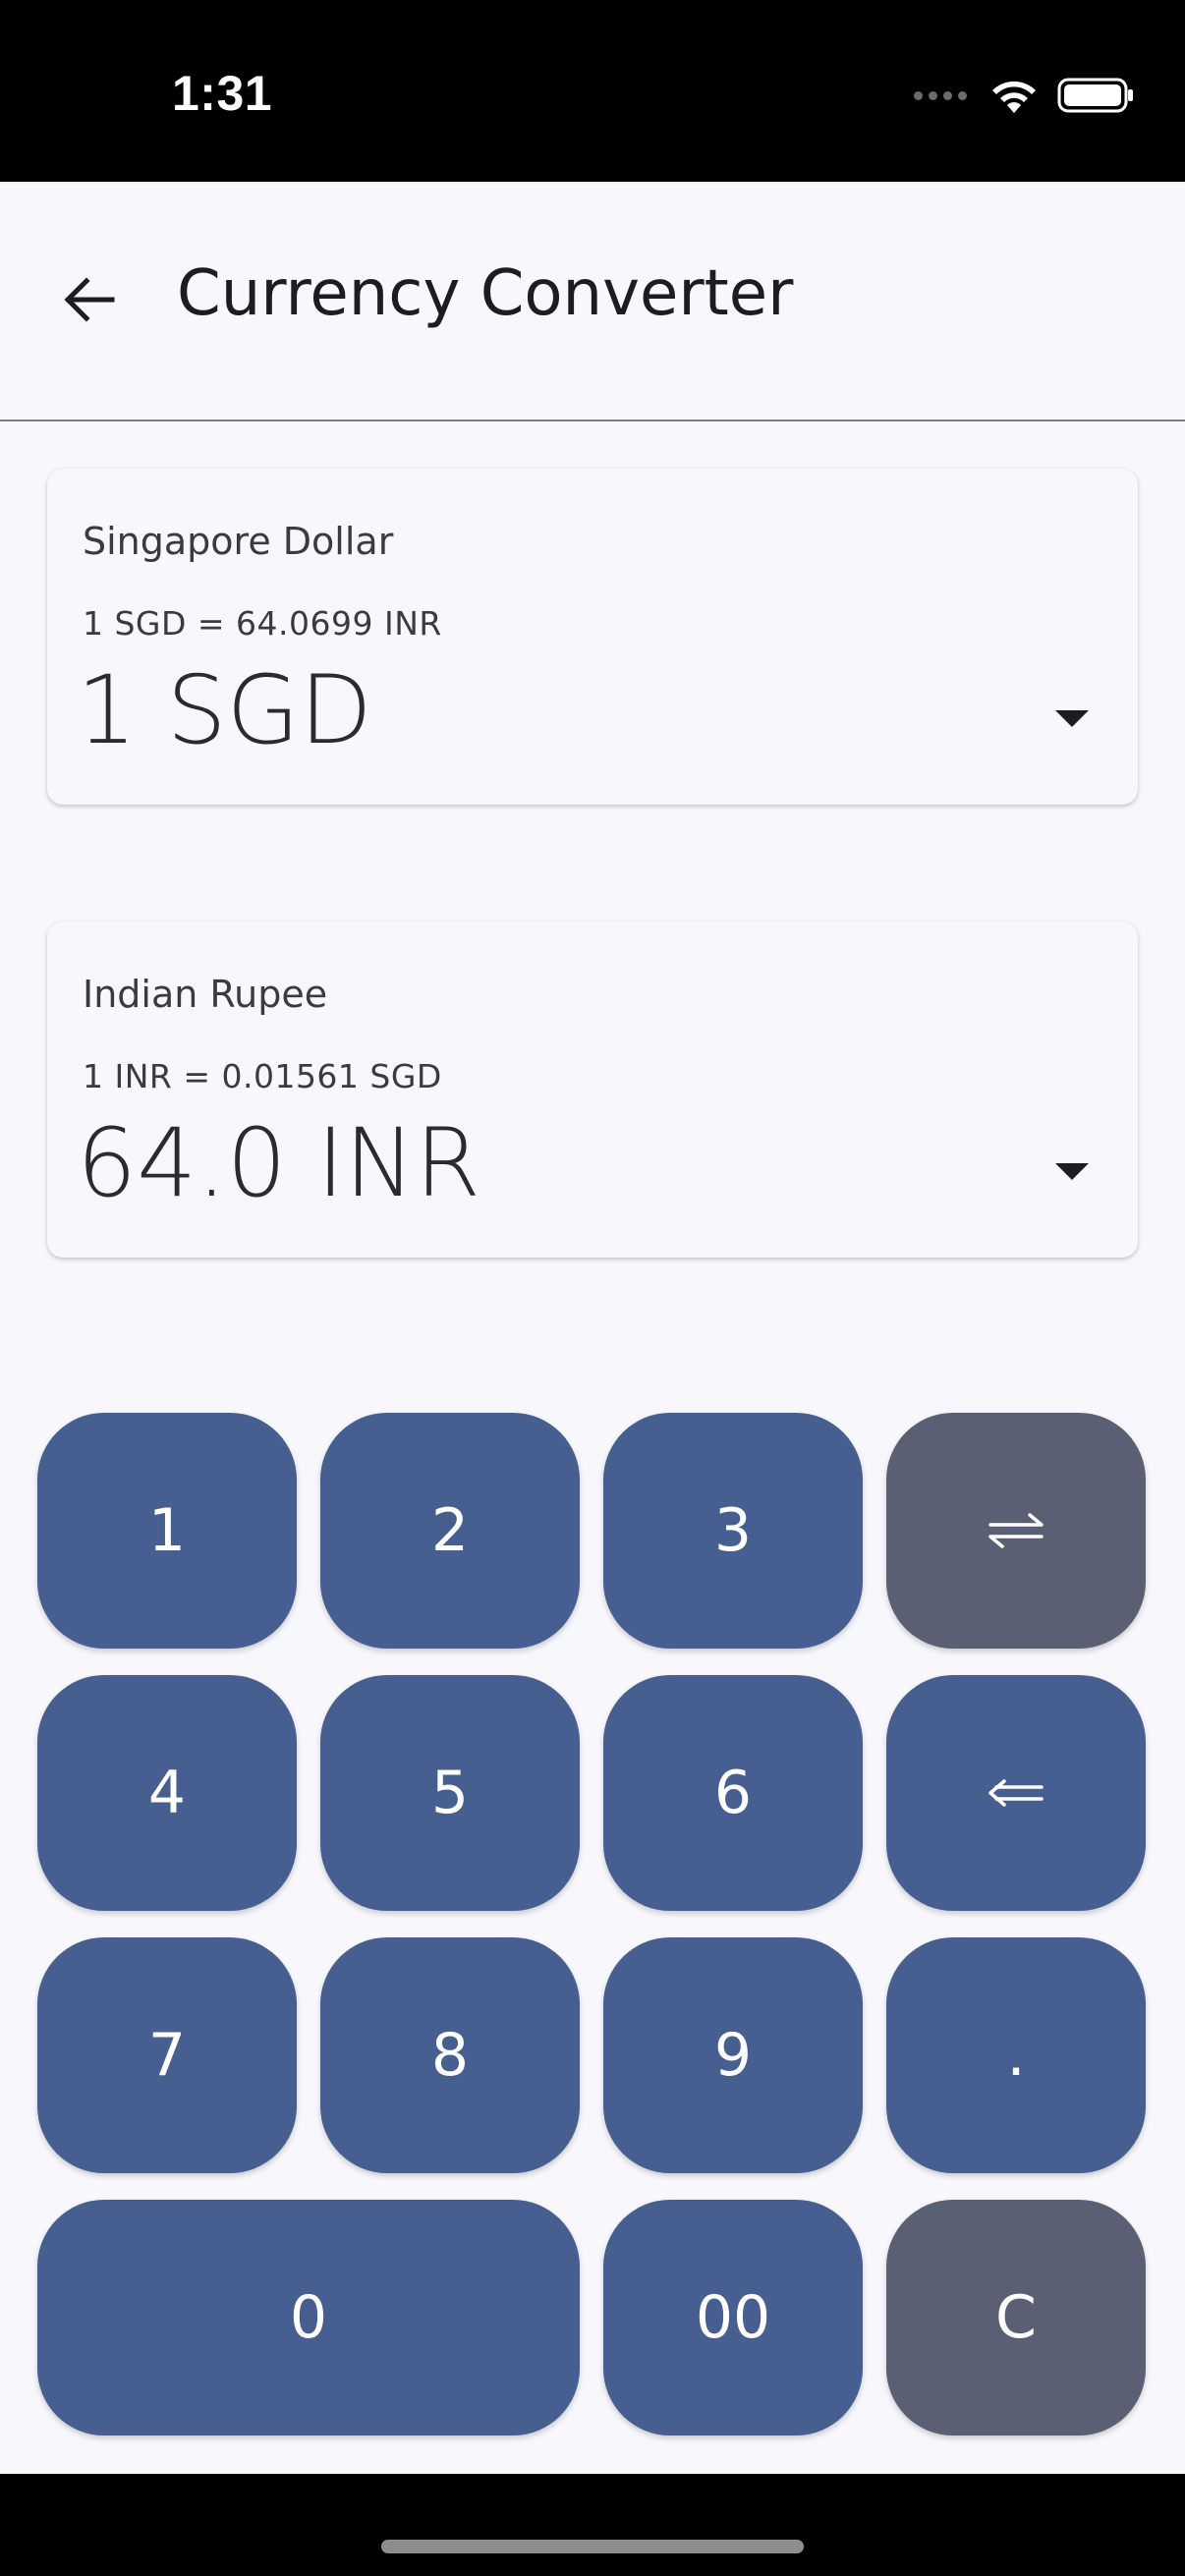 The width and height of the screenshot is (1185, 2576). I want to click on from-currency-amount: 1 SGD, so click(225, 710).